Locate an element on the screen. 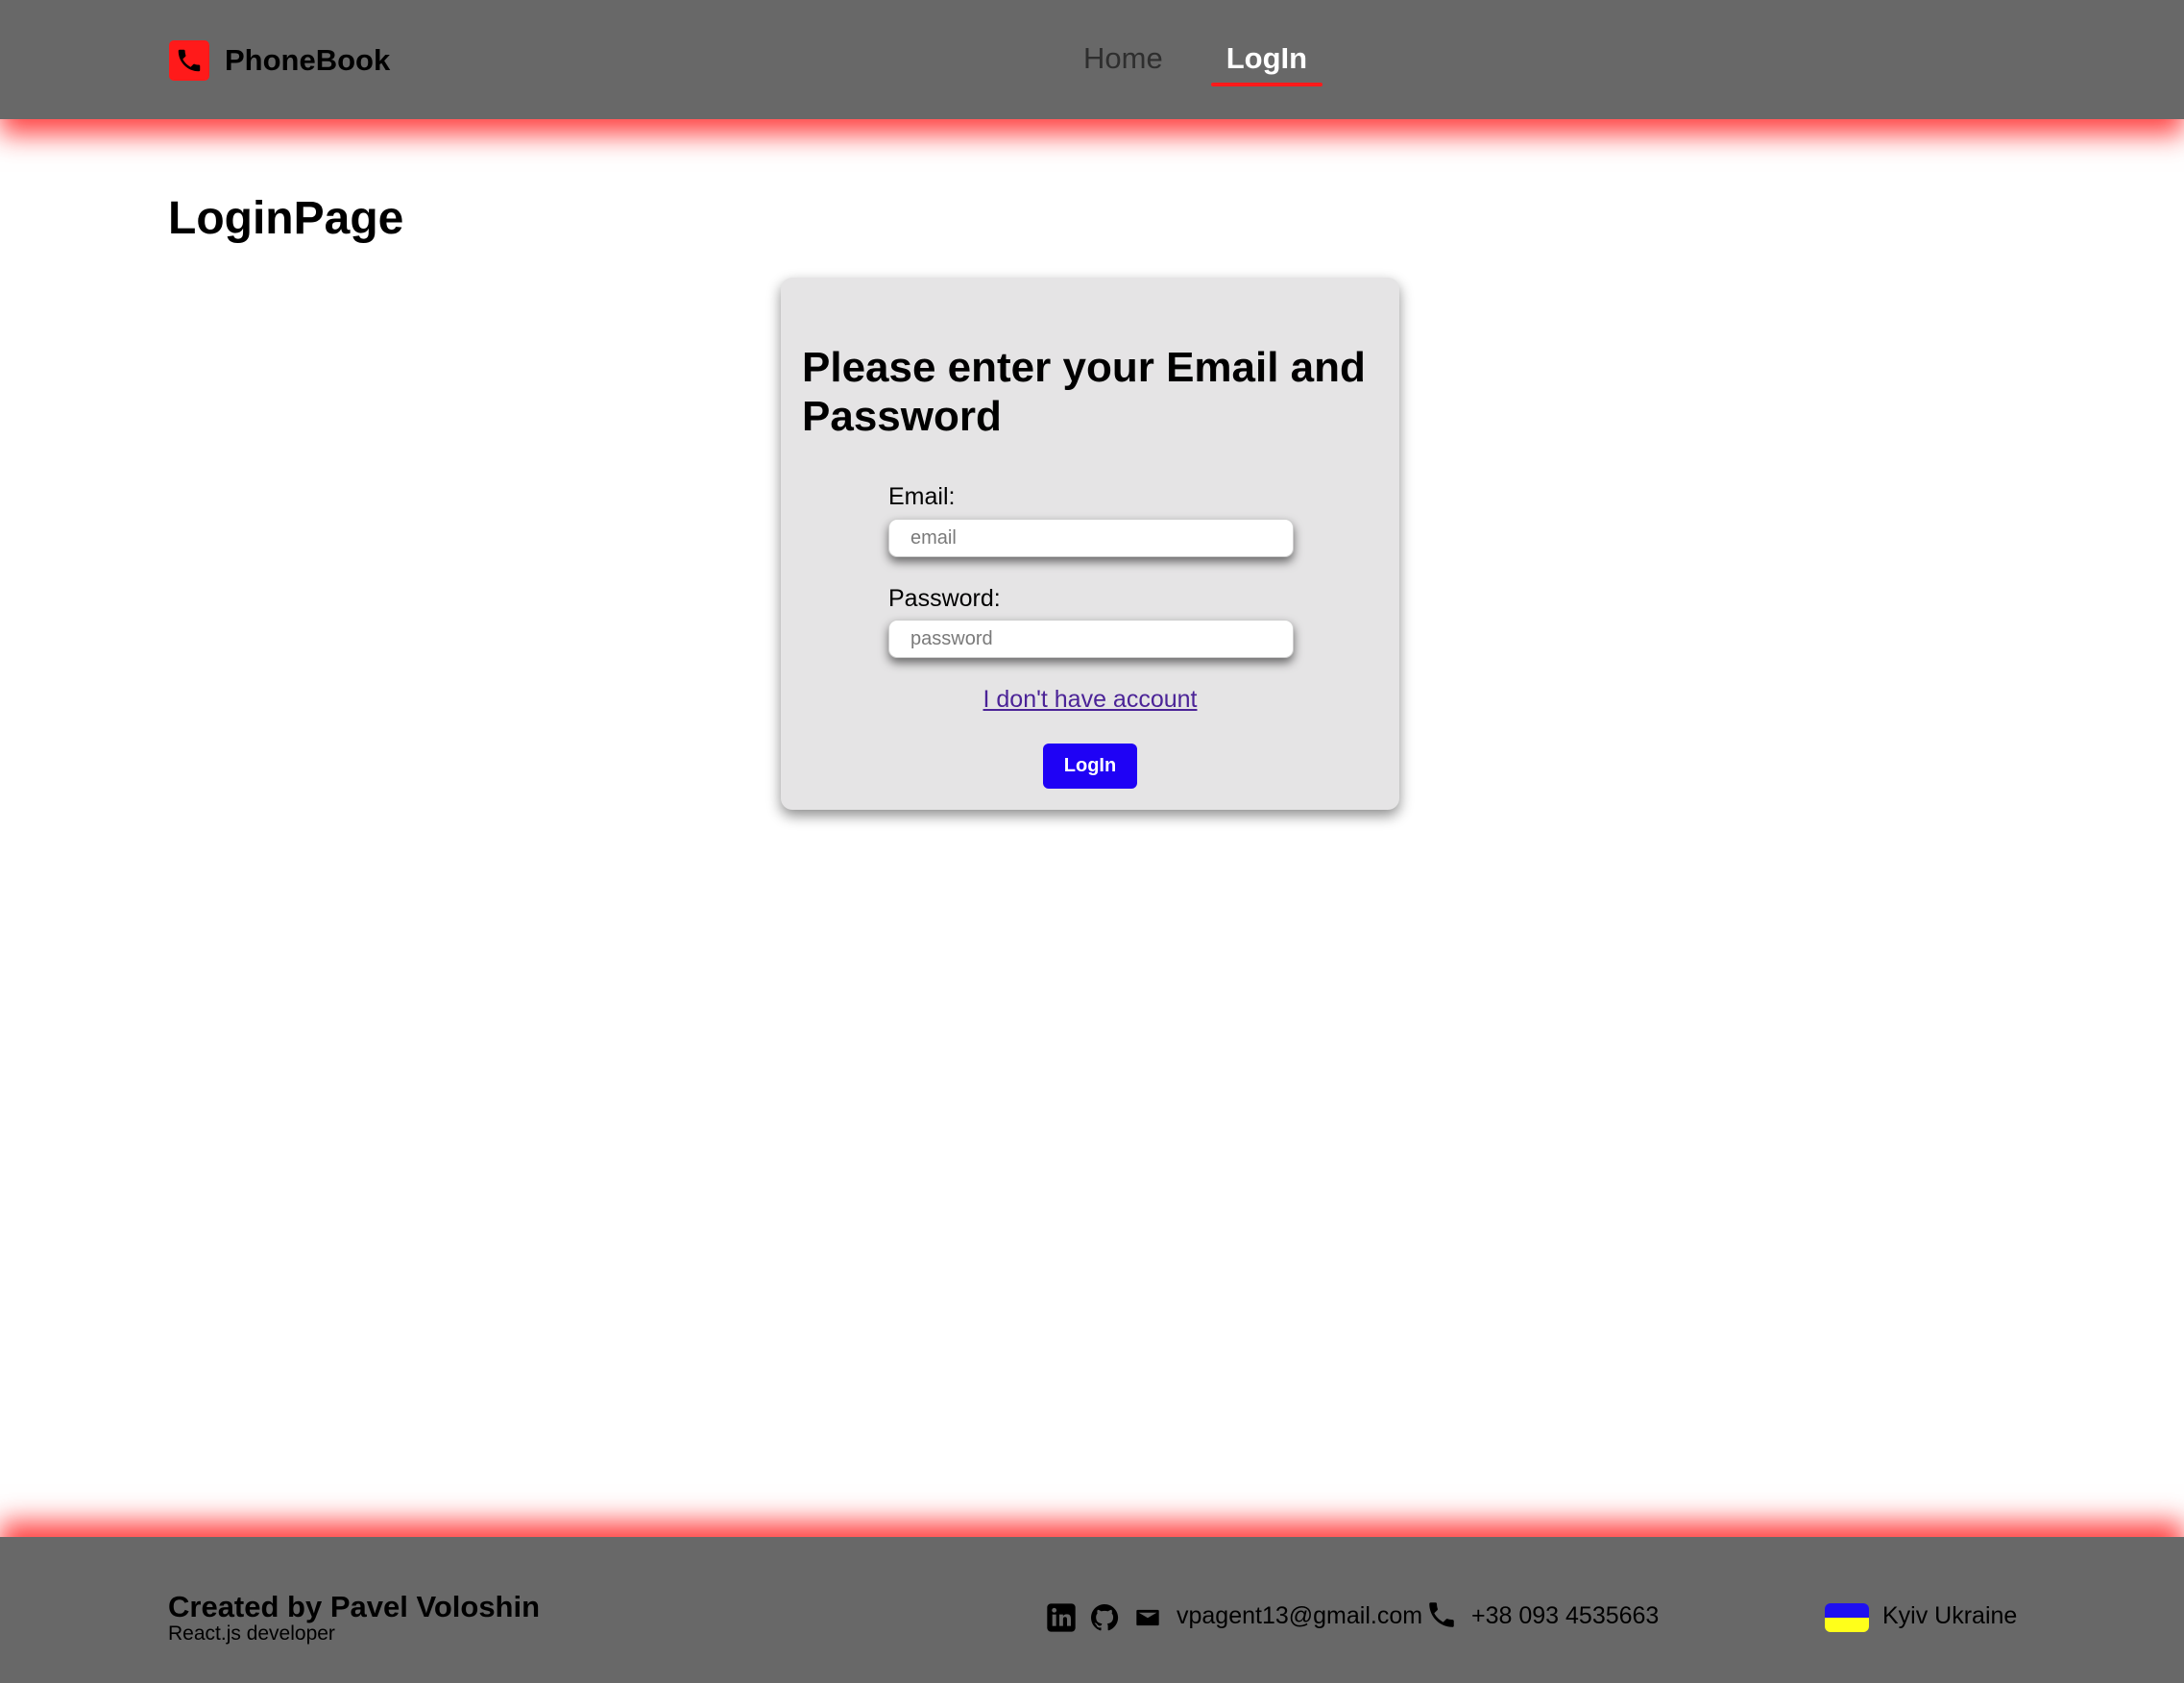 The width and height of the screenshot is (2184, 1683). phone-icon is located at coordinates (189, 61).